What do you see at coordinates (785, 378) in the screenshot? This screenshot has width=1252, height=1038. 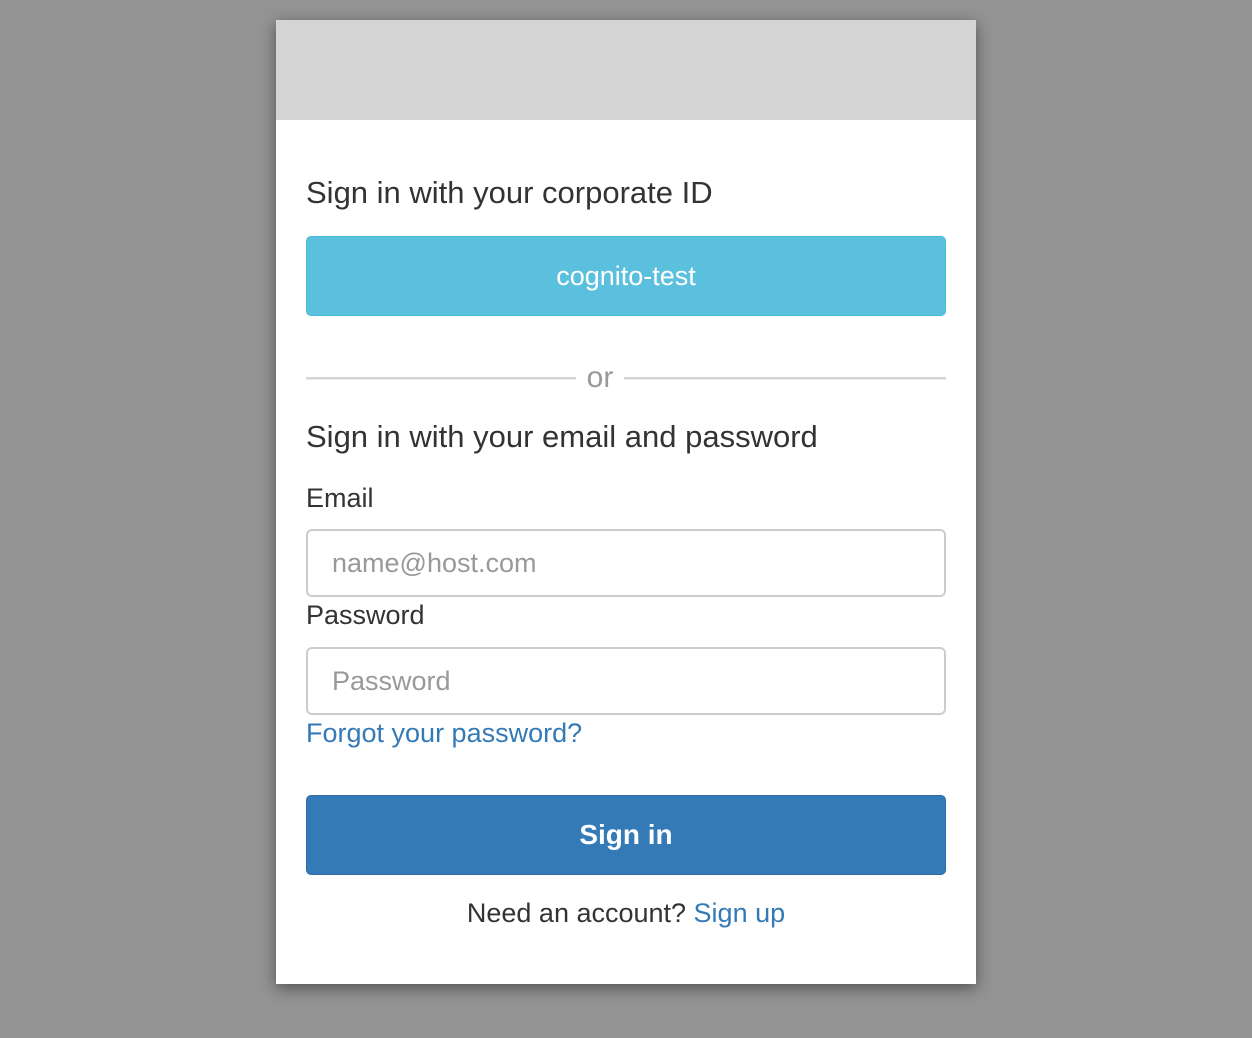 I see `divider-right-line` at bounding box center [785, 378].